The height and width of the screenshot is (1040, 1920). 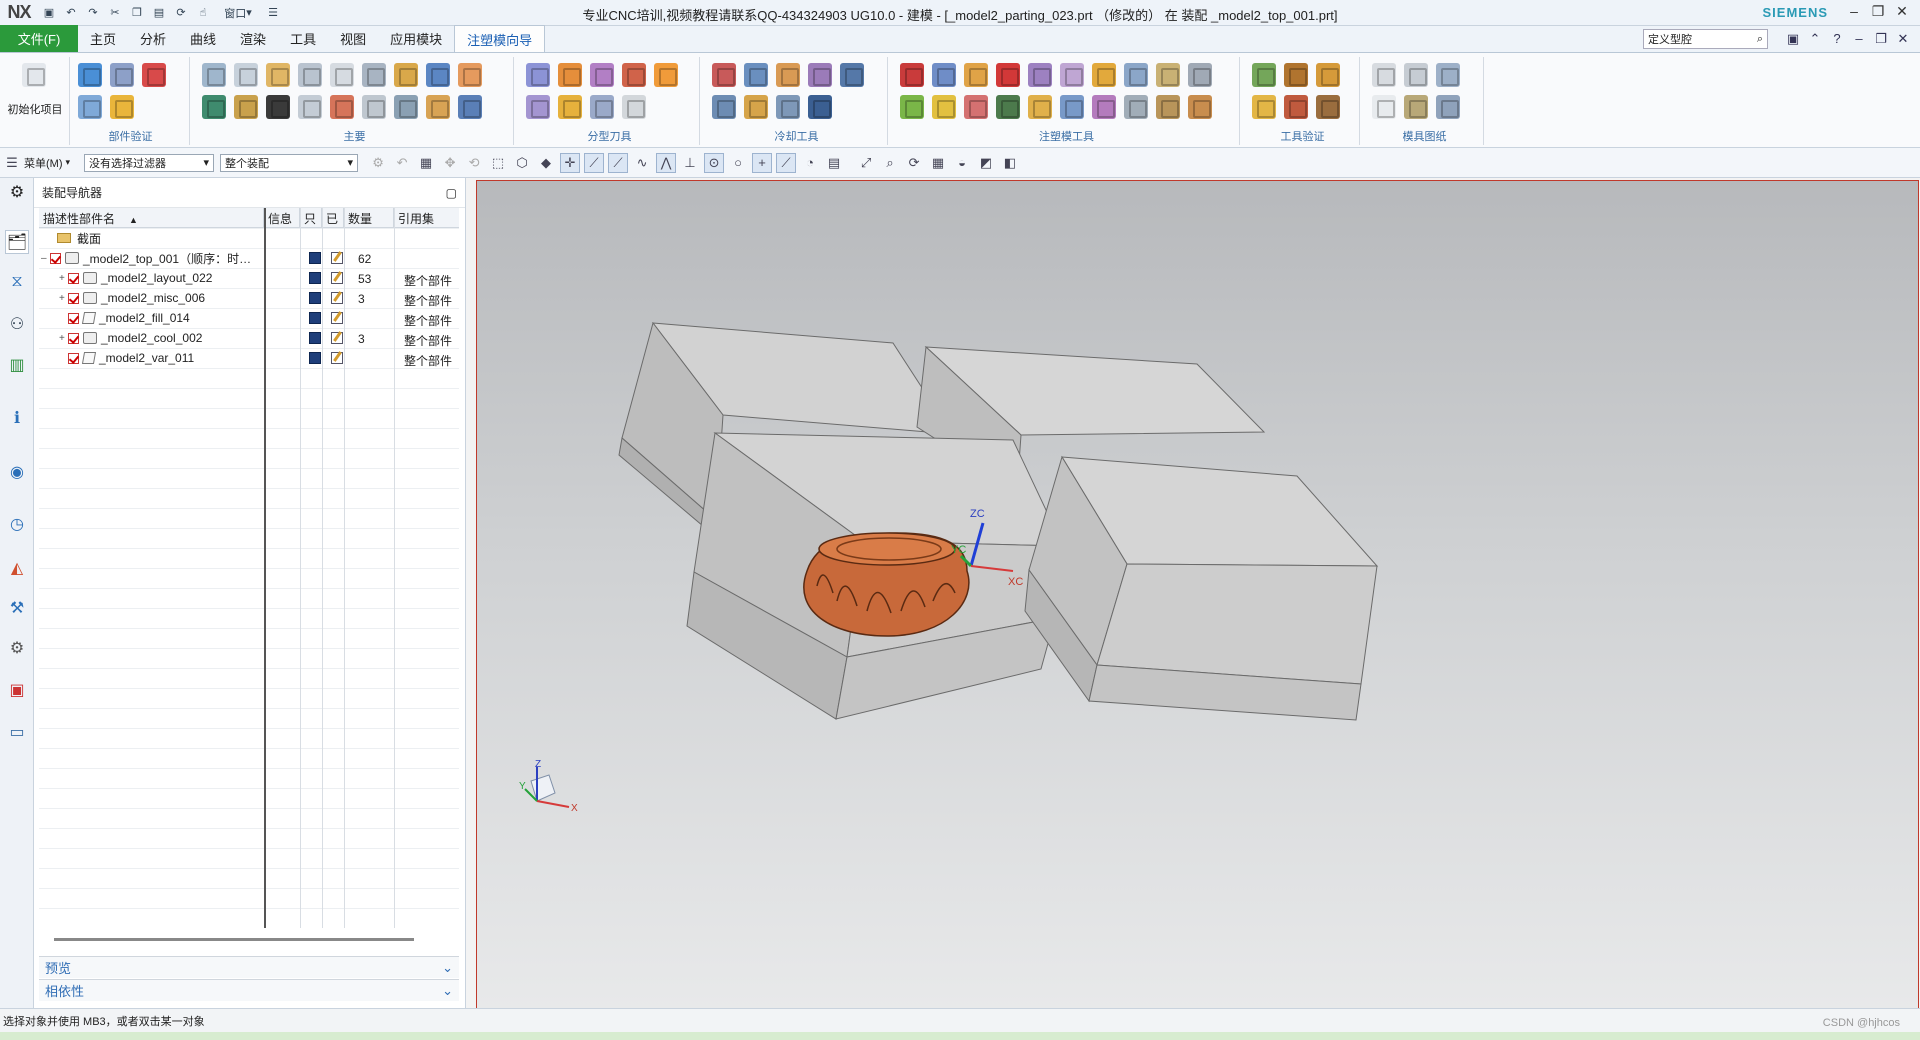 What do you see at coordinates (234, 939) in the screenshot?
I see `horizontal-scrollbar` at bounding box center [234, 939].